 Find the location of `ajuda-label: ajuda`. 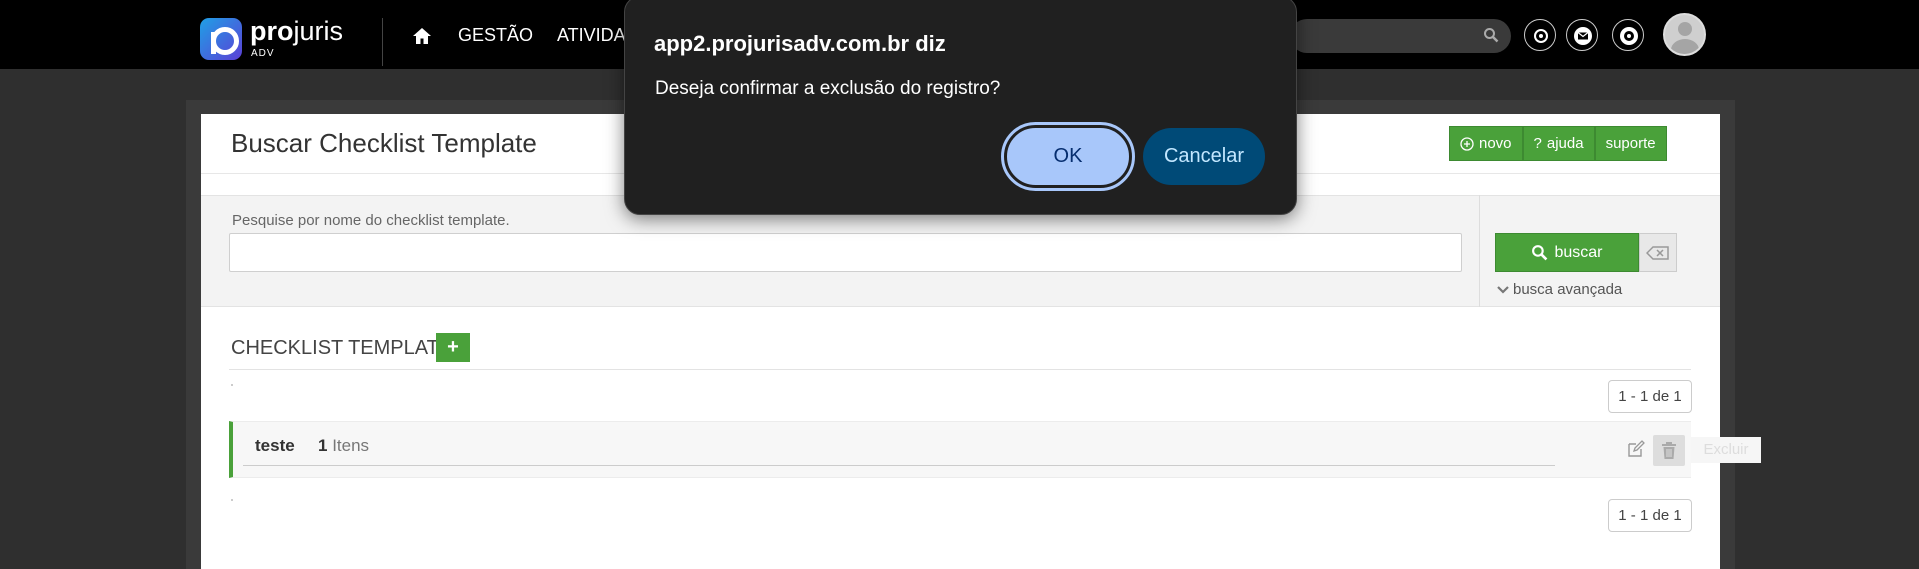

ajuda-label: ajuda is located at coordinates (1565, 143).